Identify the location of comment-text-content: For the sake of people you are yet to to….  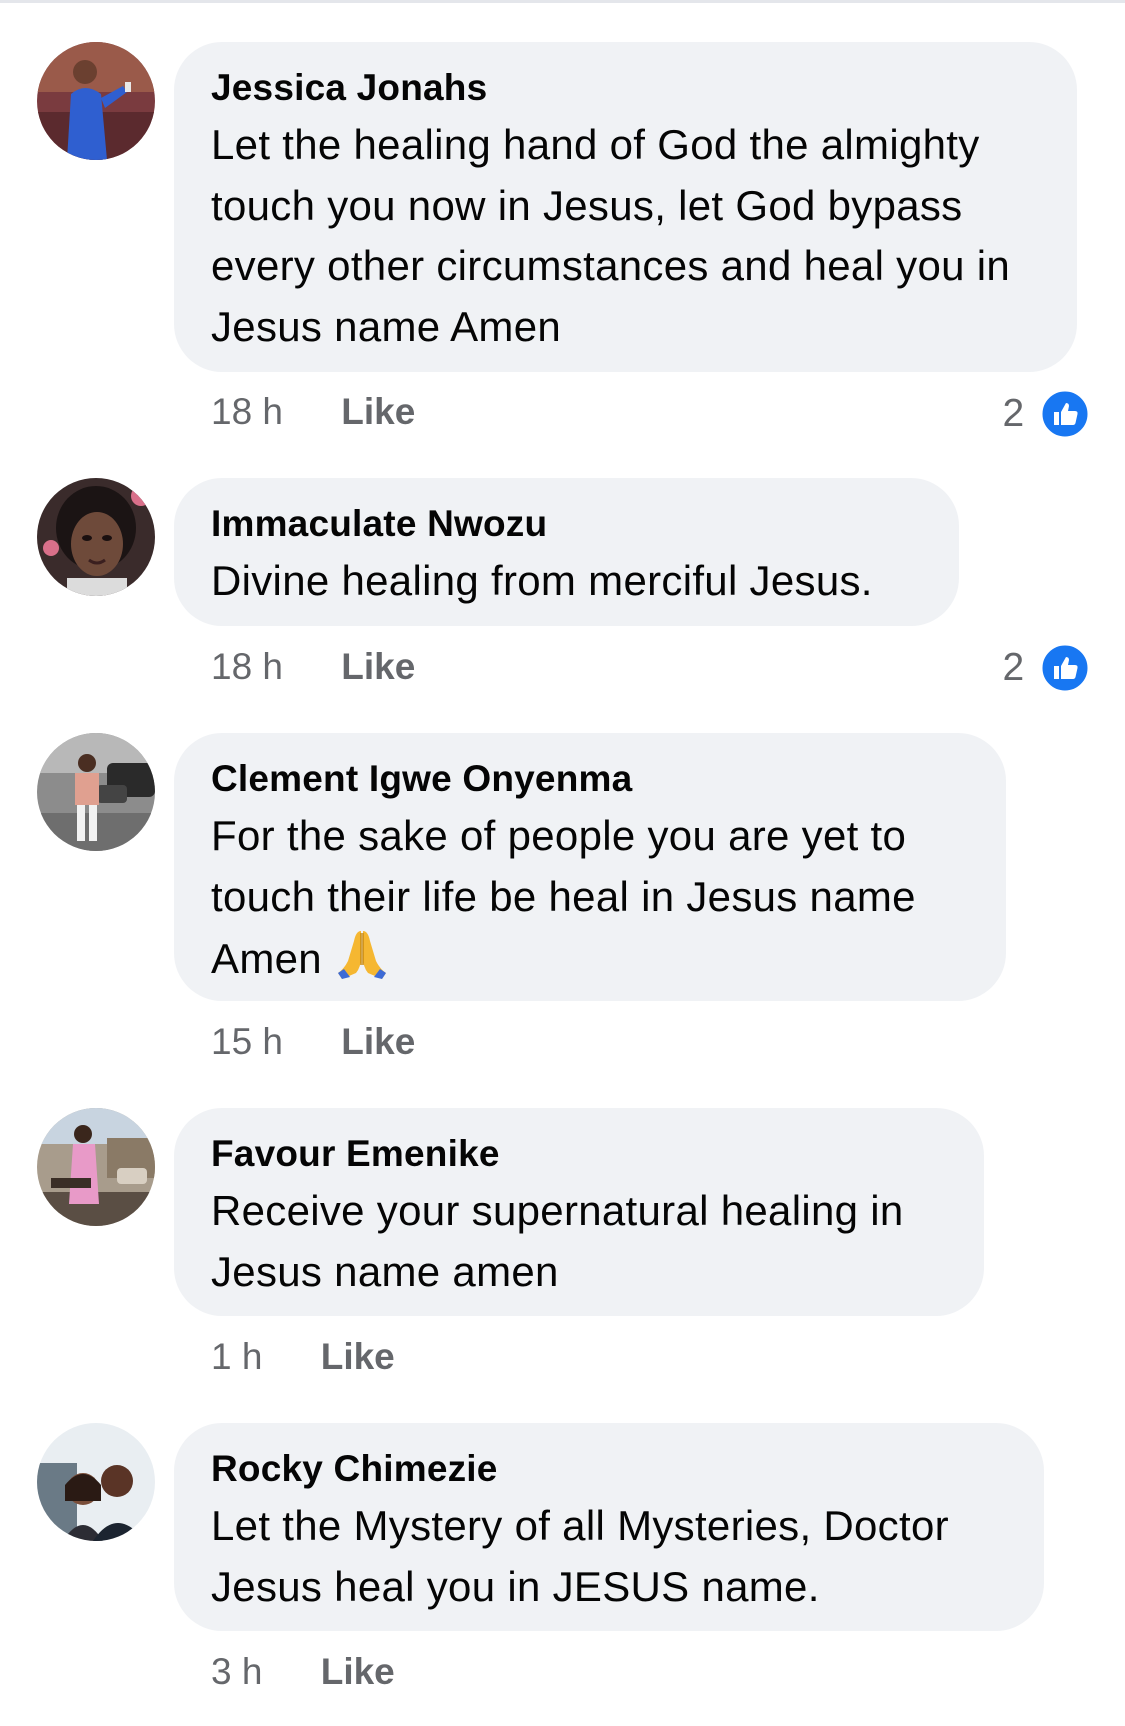
(563, 897).